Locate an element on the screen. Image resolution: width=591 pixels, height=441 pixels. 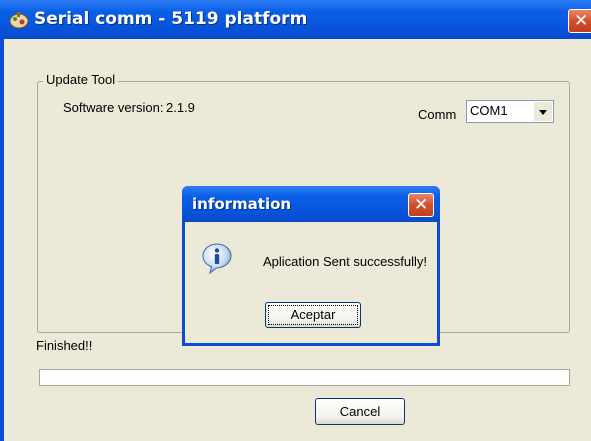
dialog-title-bar: information ✕ is located at coordinates (311, 204).